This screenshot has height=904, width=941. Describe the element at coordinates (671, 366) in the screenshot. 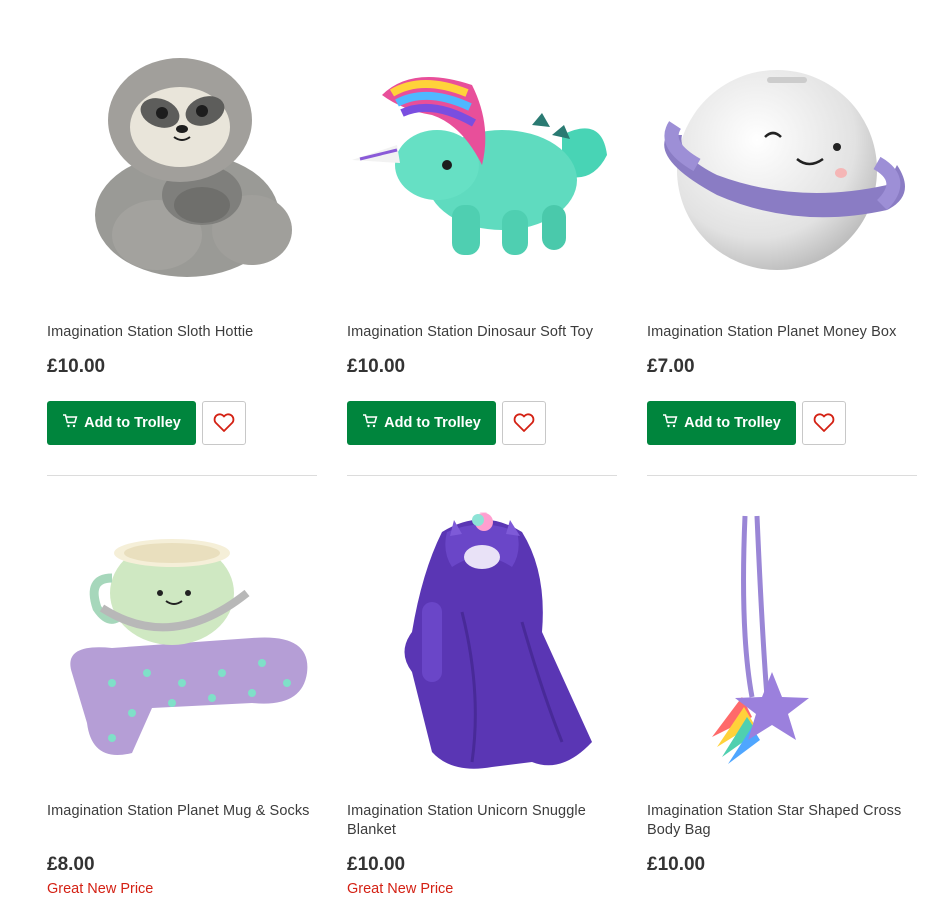

I see `product-price: £7.00` at that location.